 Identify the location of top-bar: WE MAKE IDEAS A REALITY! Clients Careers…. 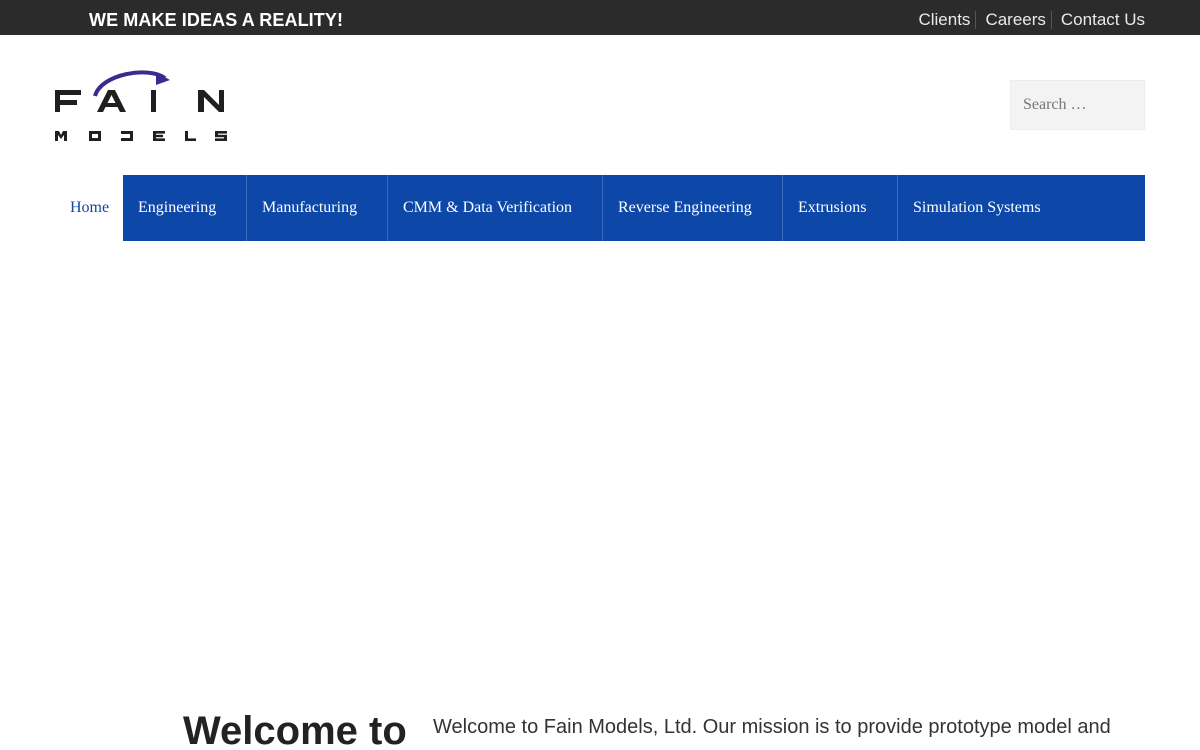
(600, 17).